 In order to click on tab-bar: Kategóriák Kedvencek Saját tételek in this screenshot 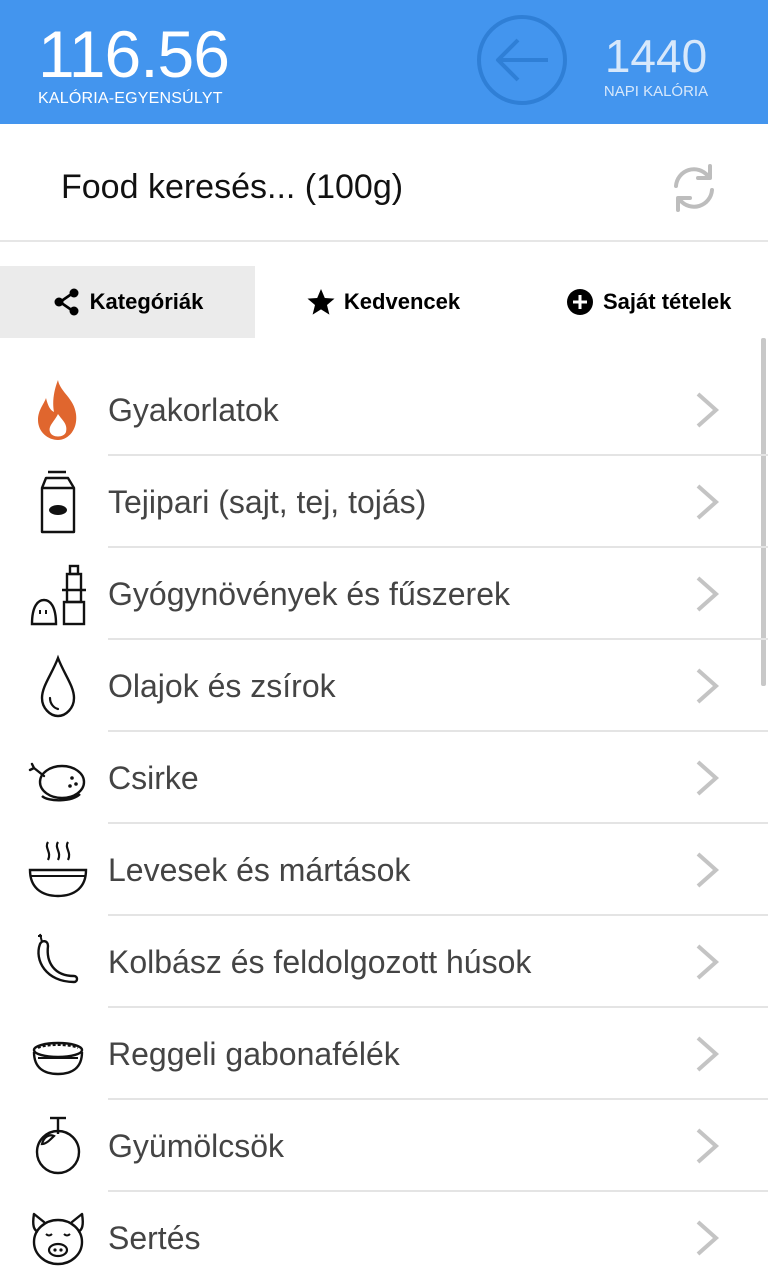, I will do `click(384, 302)`.